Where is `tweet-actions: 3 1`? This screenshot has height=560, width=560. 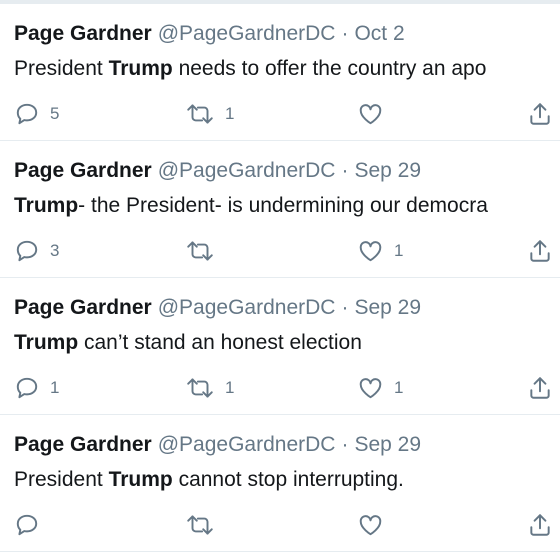 tweet-actions: 3 1 is located at coordinates (280, 251).